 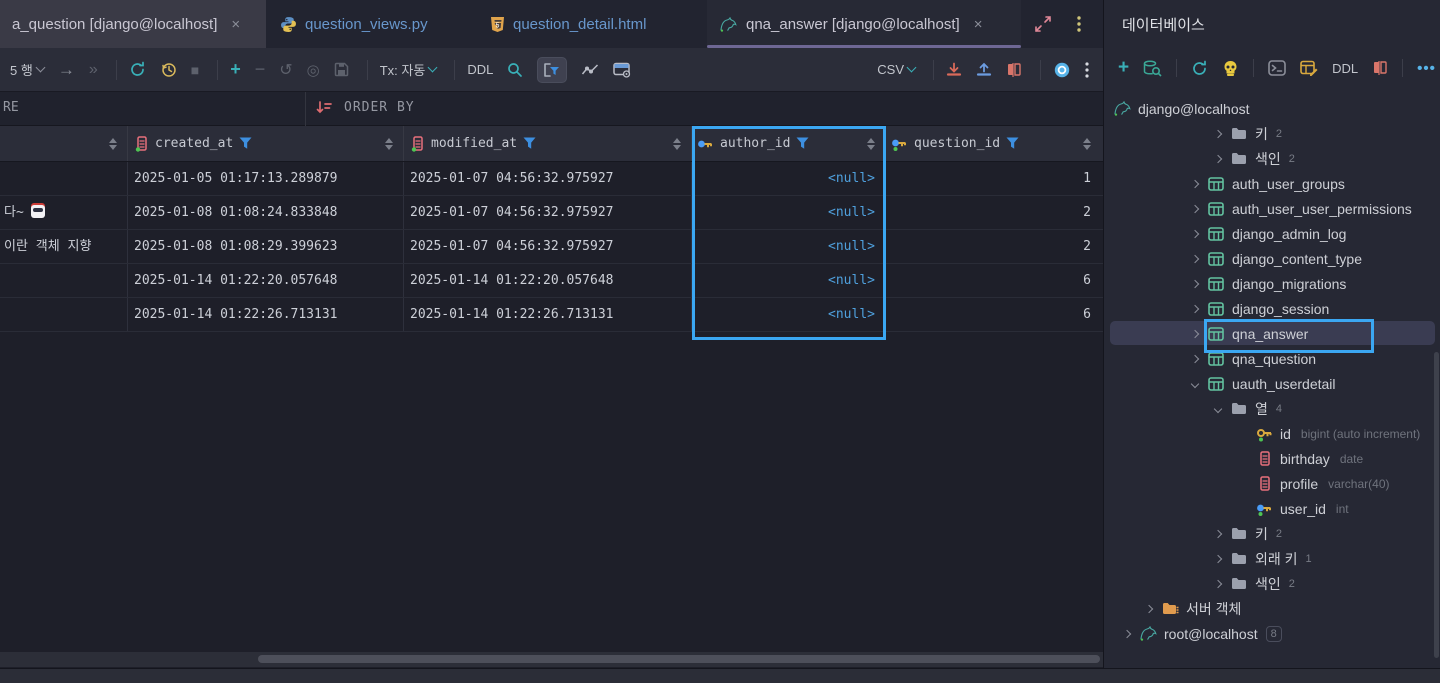 What do you see at coordinates (622, 70) in the screenshot?
I see `table-view-options-icon` at bounding box center [622, 70].